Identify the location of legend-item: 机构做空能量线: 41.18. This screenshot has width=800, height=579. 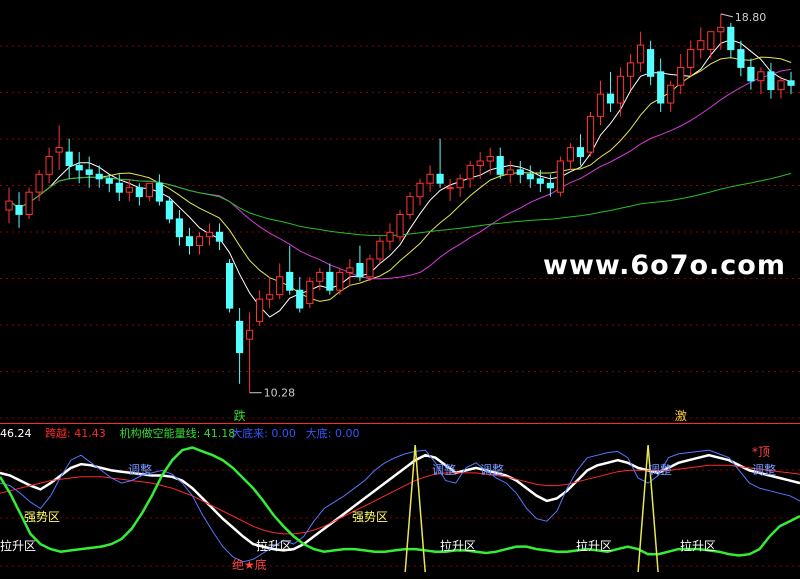
(178, 433).